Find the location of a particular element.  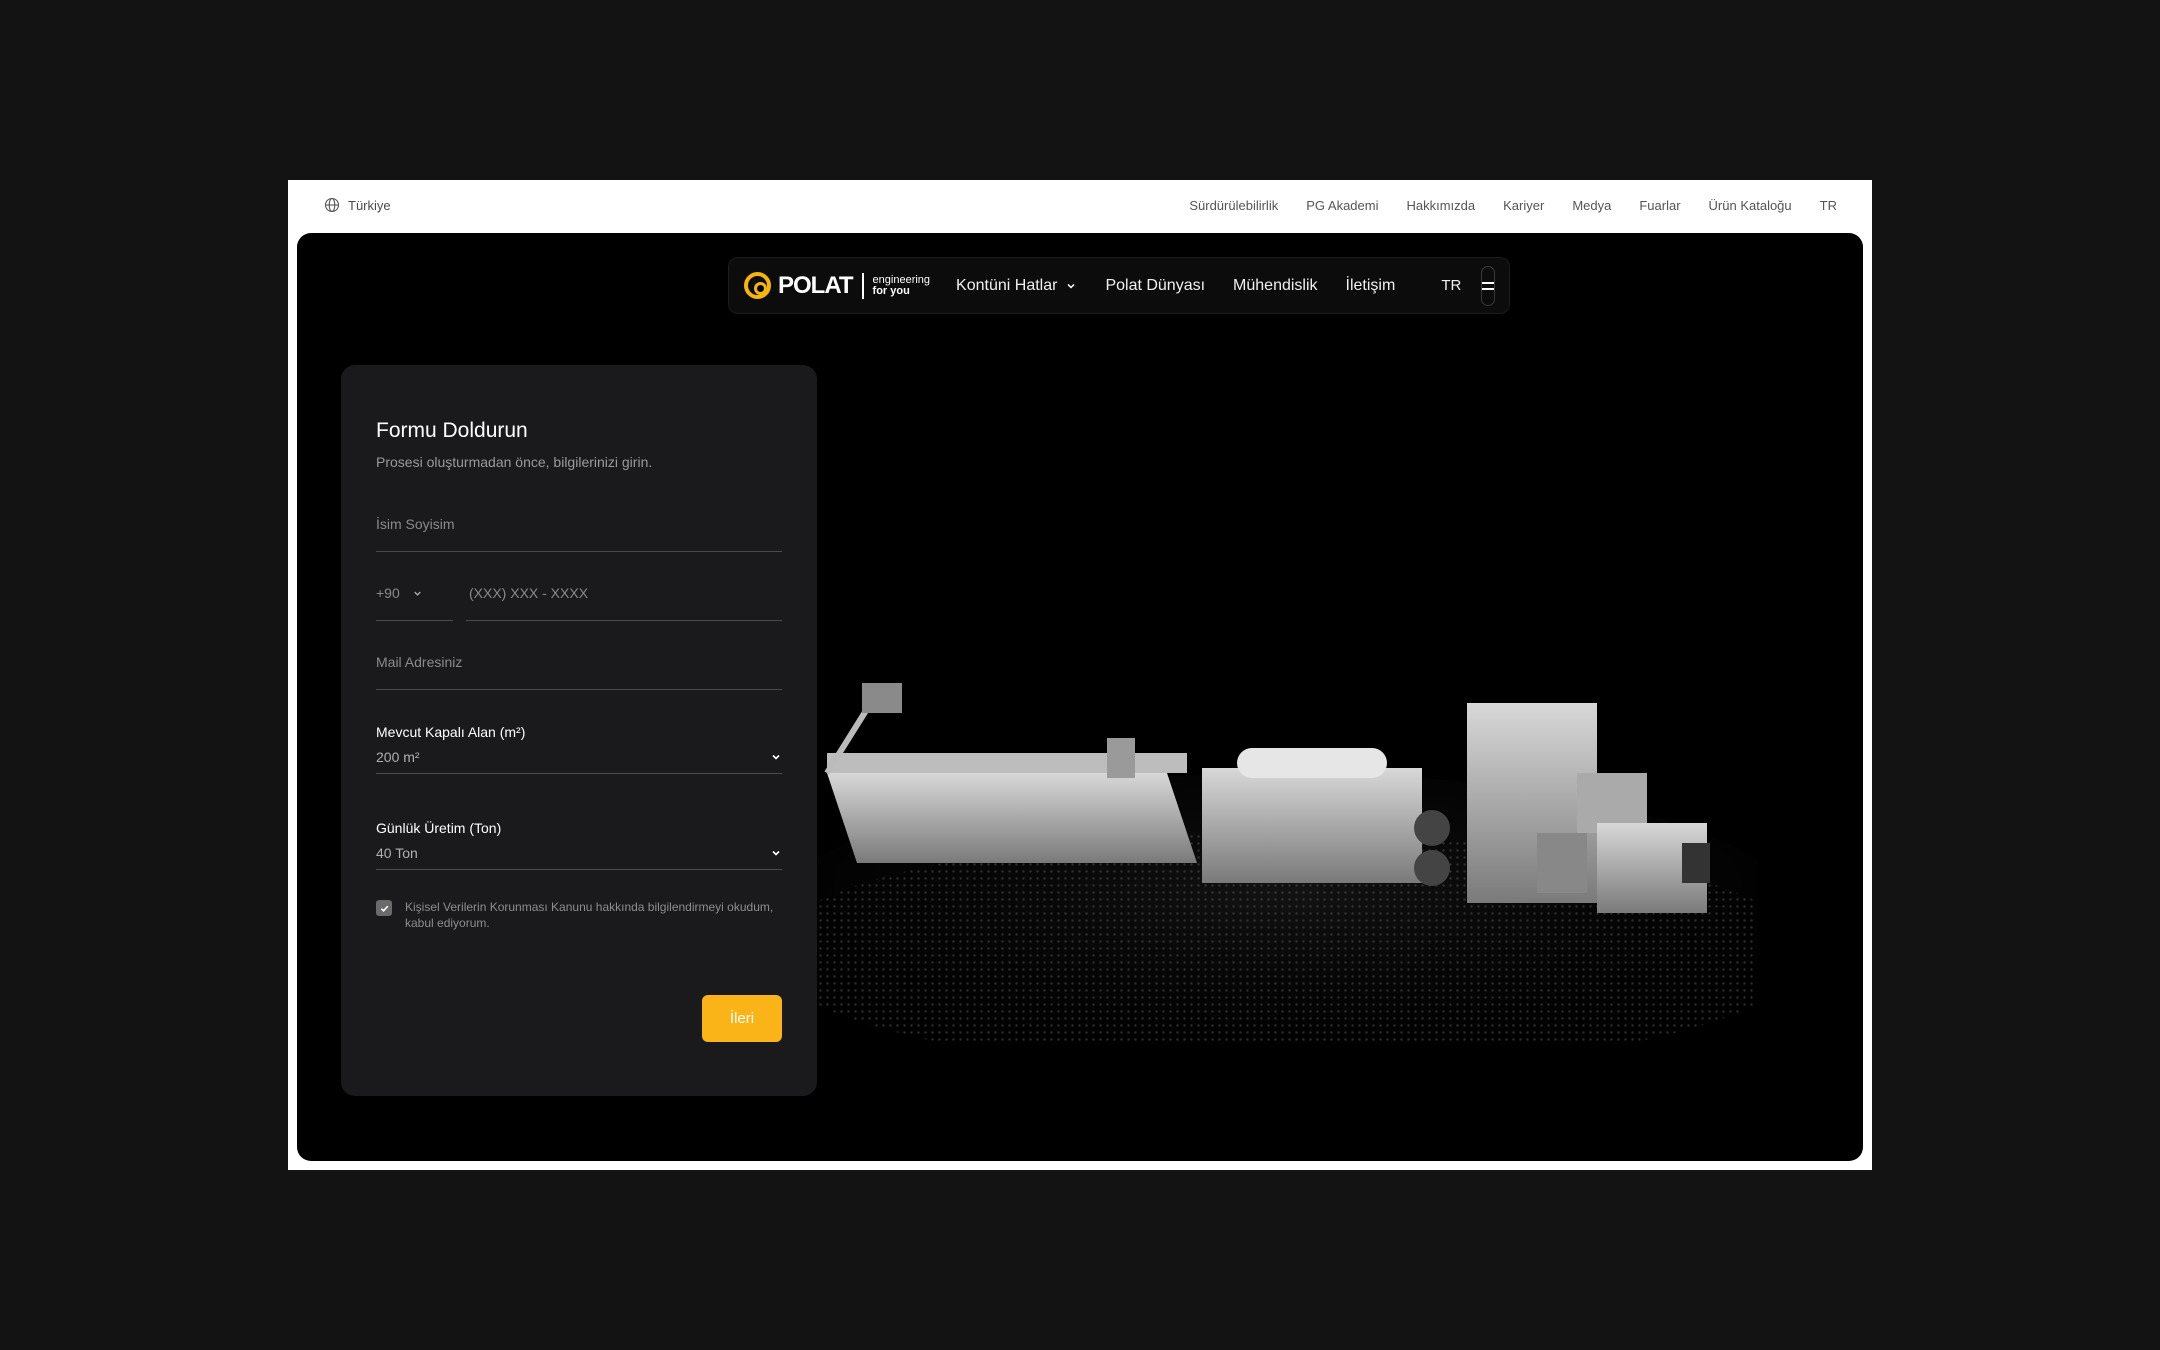

form-title: Formu Doldurun is located at coordinates (452, 430).